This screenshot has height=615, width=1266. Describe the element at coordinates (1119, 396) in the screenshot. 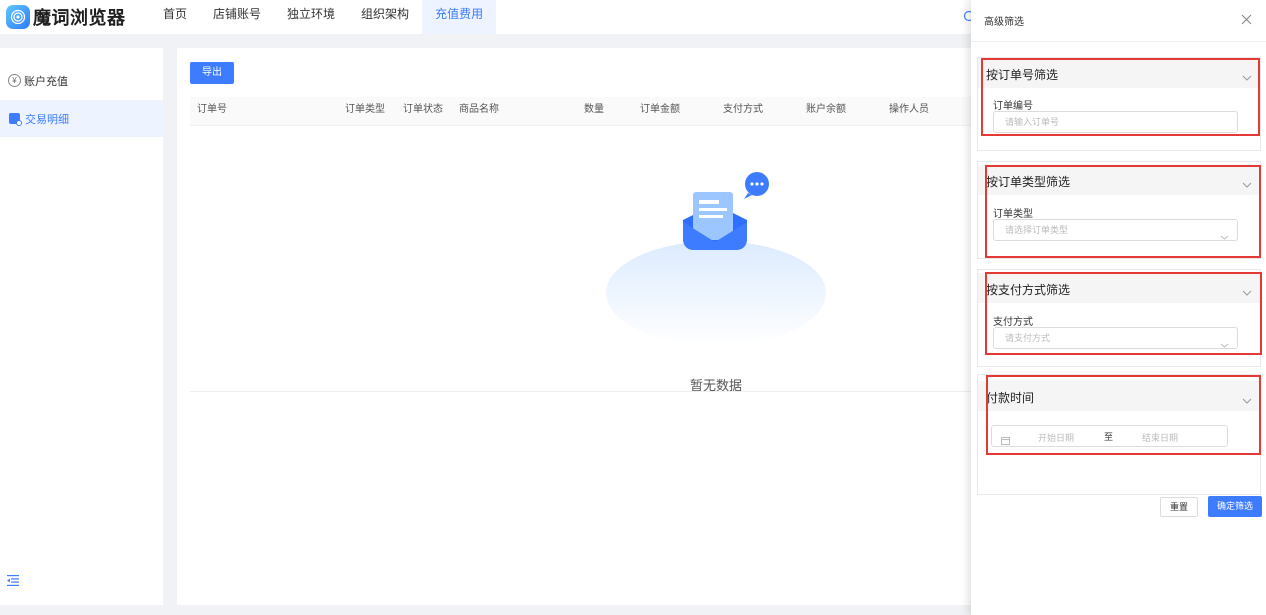

I see `filter-section-header: 付款时间` at that location.